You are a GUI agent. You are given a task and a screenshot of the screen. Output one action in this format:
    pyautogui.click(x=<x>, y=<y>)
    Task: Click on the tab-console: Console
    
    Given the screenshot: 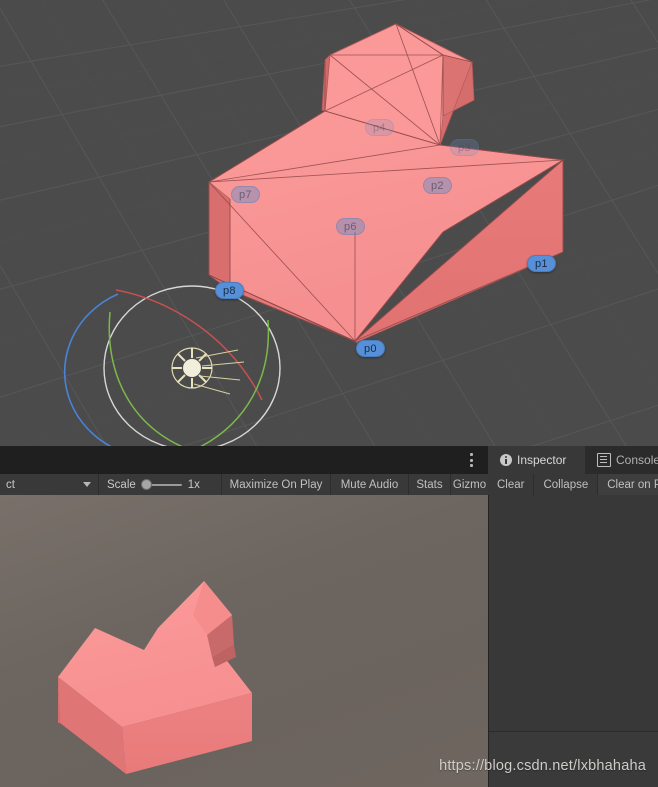 What is the action you would take?
    pyautogui.click(x=621, y=460)
    